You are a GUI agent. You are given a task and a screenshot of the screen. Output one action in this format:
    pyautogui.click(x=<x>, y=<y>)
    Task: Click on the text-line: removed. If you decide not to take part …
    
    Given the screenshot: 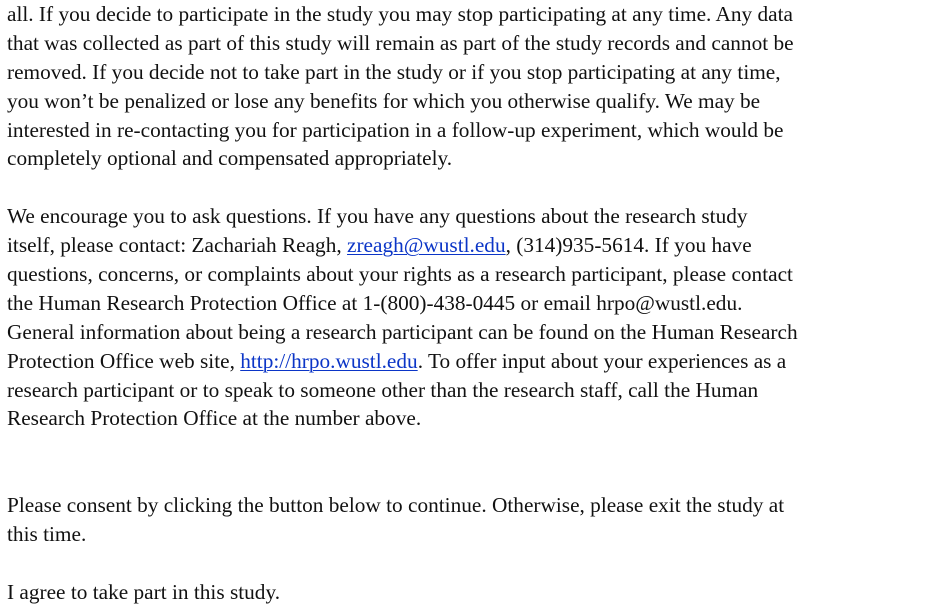 What is the action you would take?
    pyautogui.click(x=394, y=71)
    